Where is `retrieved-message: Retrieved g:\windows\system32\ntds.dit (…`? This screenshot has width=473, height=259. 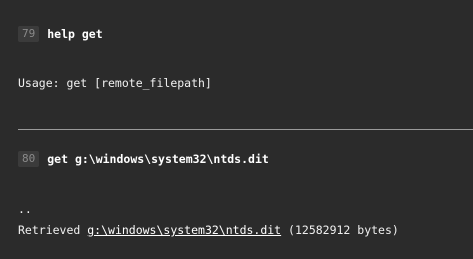
retrieved-message: Retrieved g:\windows\system32\ntds.dit (… is located at coordinates (208, 230).